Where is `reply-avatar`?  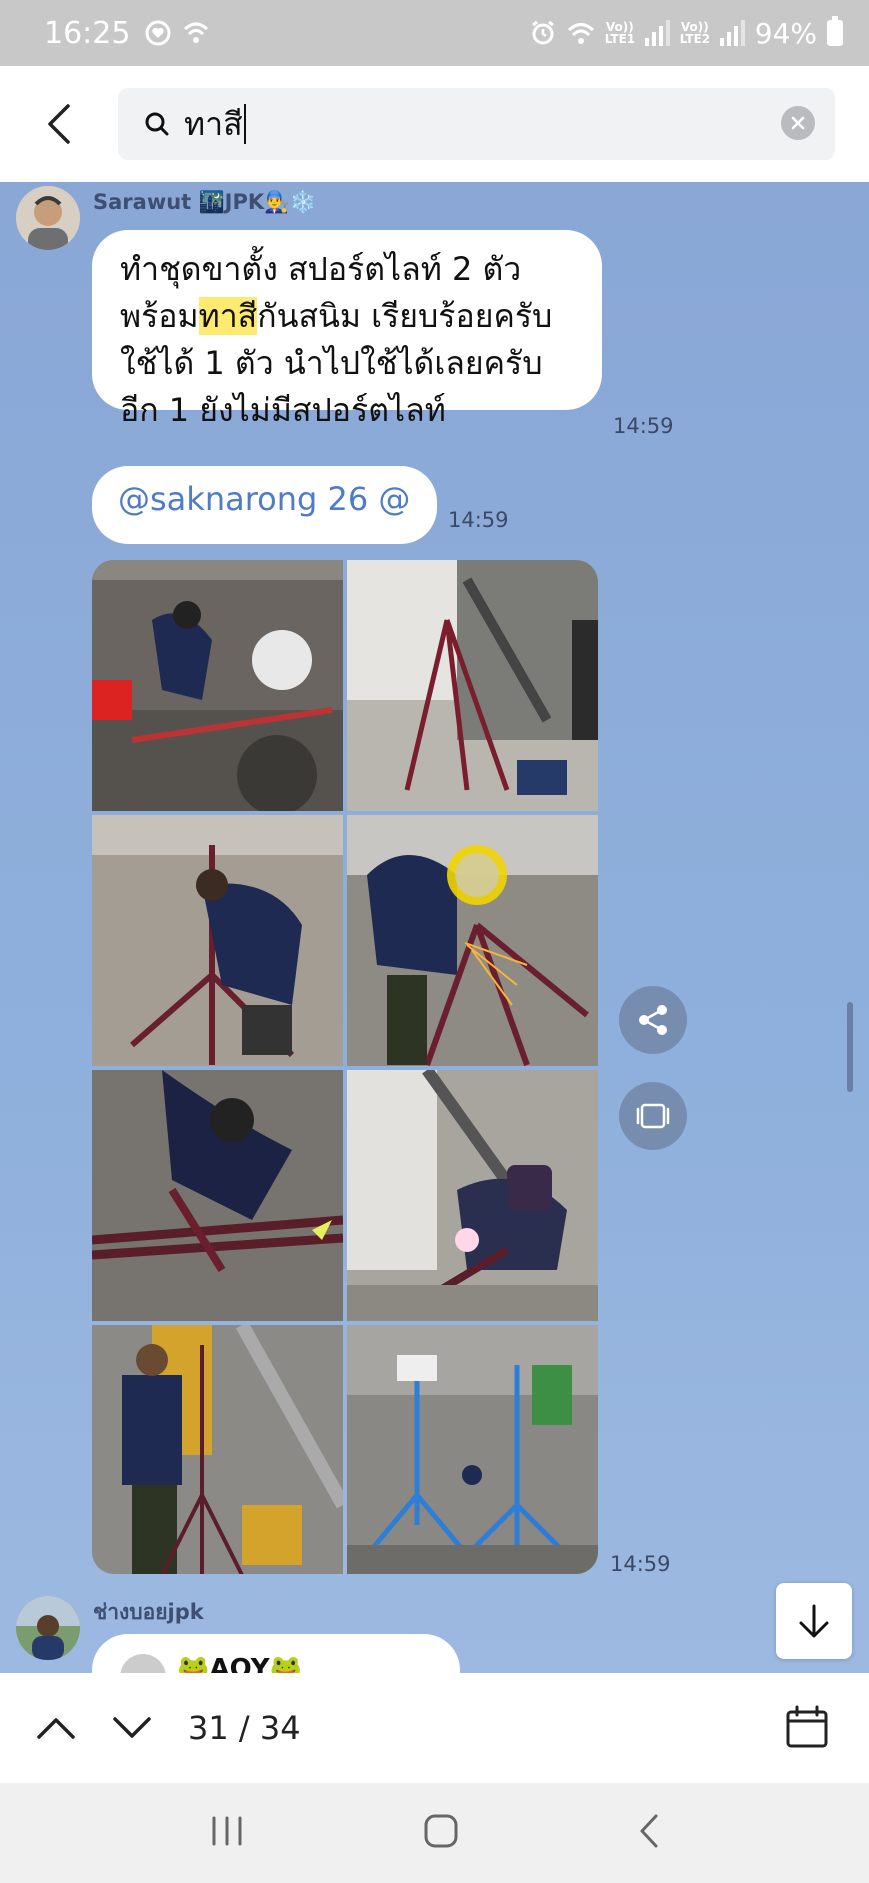
reply-avatar is located at coordinates (143, 1663).